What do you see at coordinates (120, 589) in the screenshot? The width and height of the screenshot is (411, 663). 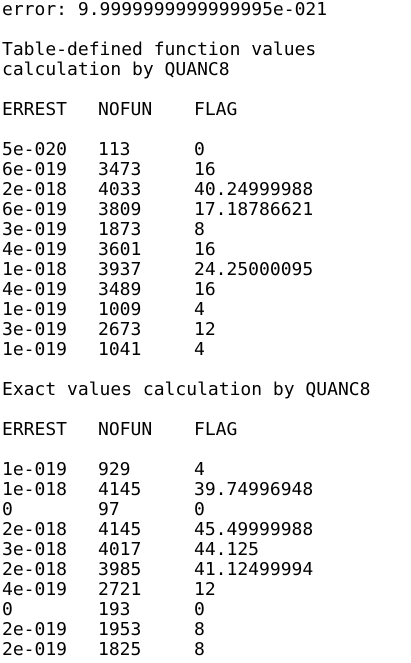 I see `cell-nofun: 2721` at bounding box center [120, 589].